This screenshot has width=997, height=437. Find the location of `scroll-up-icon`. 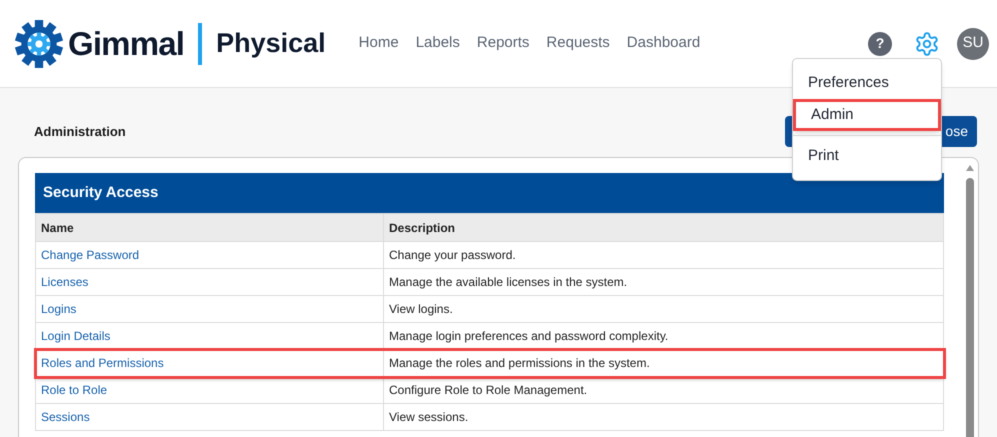

scroll-up-icon is located at coordinates (970, 168).